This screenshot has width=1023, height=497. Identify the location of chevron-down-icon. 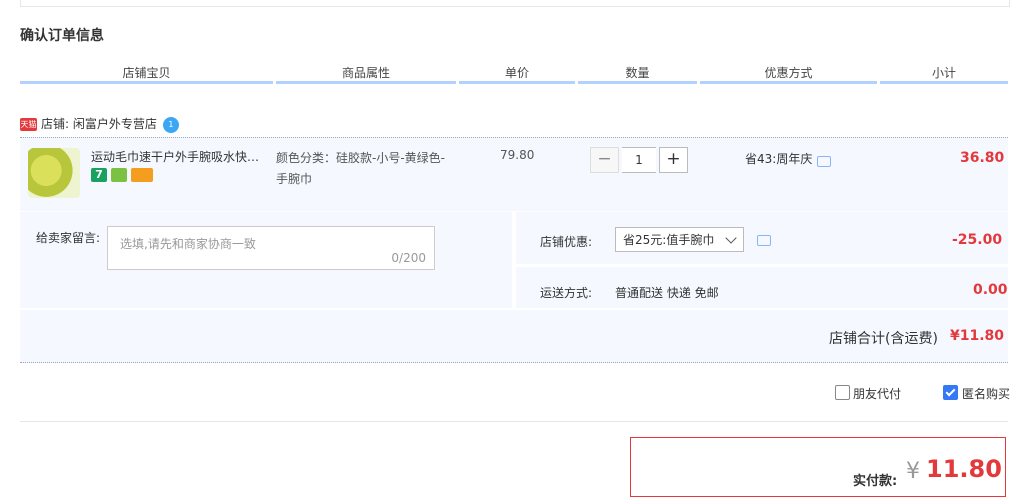
(731, 238).